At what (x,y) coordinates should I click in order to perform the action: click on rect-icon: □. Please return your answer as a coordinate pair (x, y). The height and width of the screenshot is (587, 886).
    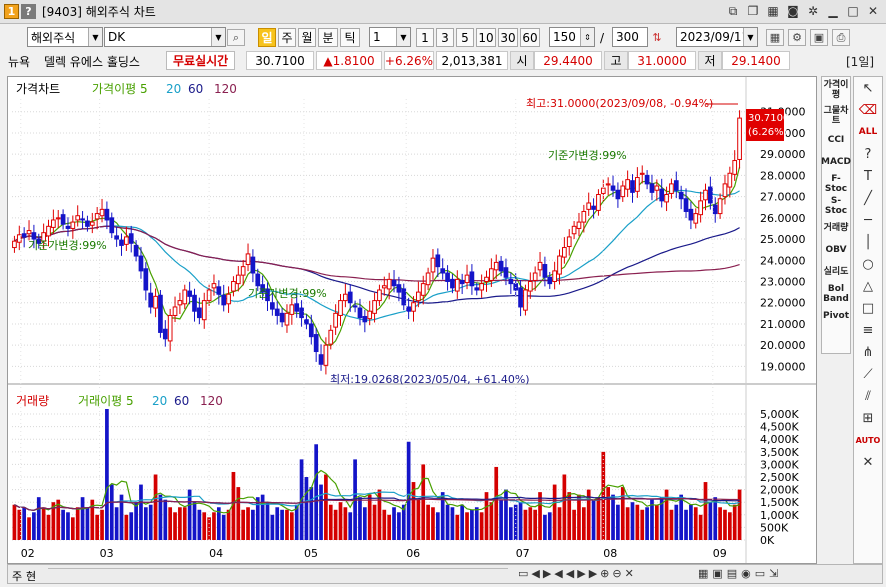
    Looking at the image, I should click on (868, 308).